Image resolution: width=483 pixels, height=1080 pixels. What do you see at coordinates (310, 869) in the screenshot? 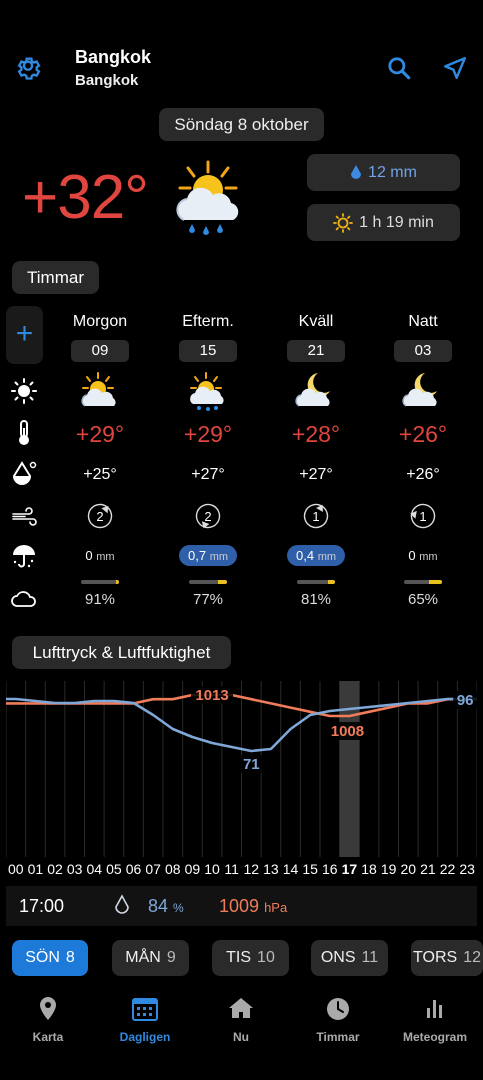
I see `hour-tick: 15` at bounding box center [310, 869].